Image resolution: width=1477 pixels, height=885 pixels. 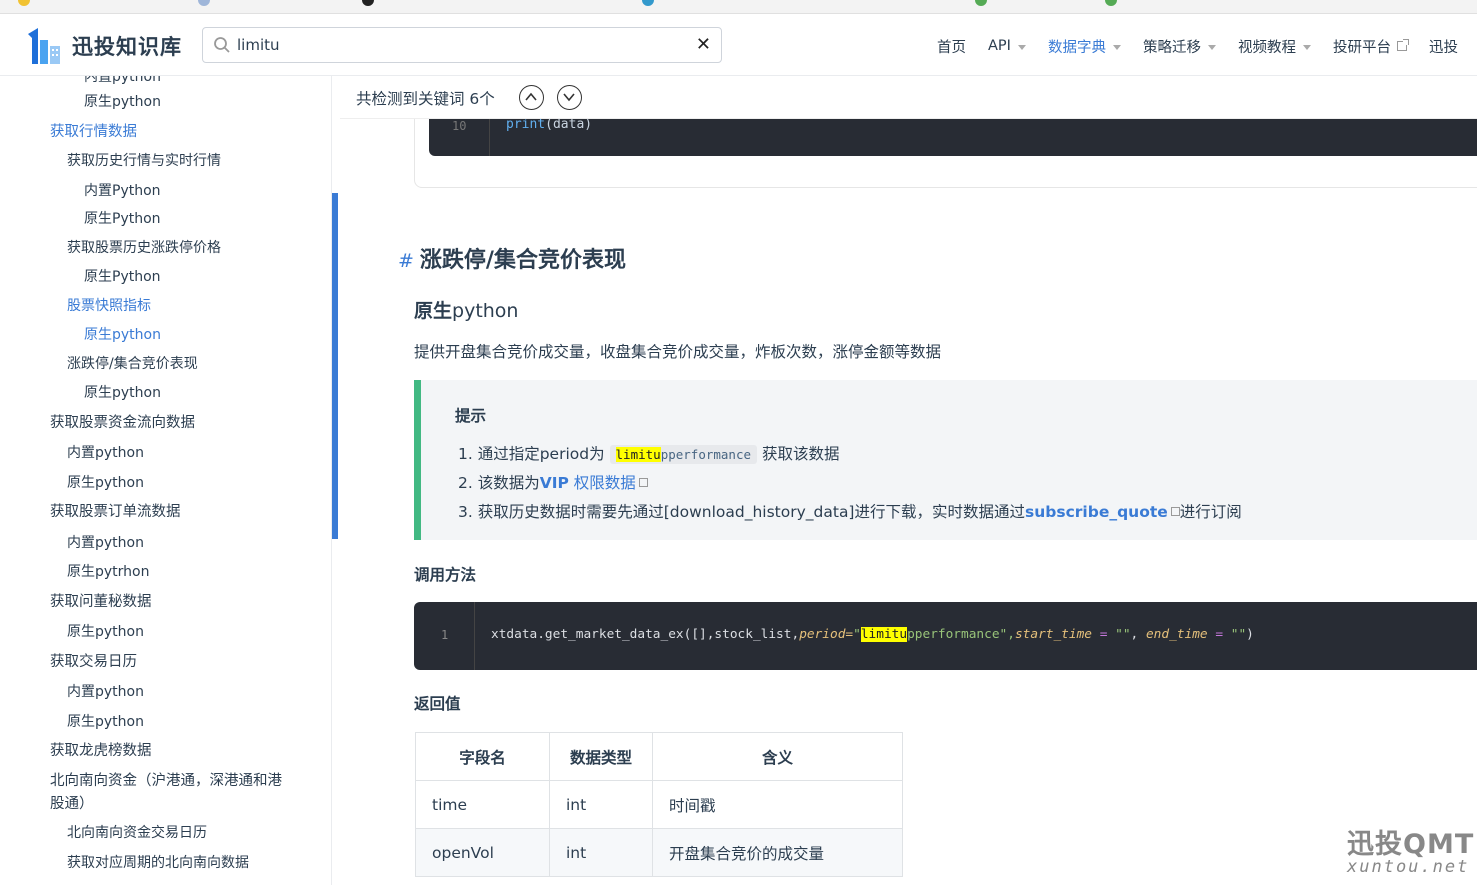 I want to click on column-header: 字段名, so click(x=482, y=756).